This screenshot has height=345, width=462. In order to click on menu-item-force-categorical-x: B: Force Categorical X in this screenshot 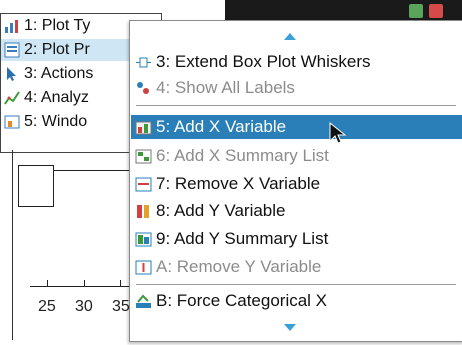, I will do `click(296, 301)`.